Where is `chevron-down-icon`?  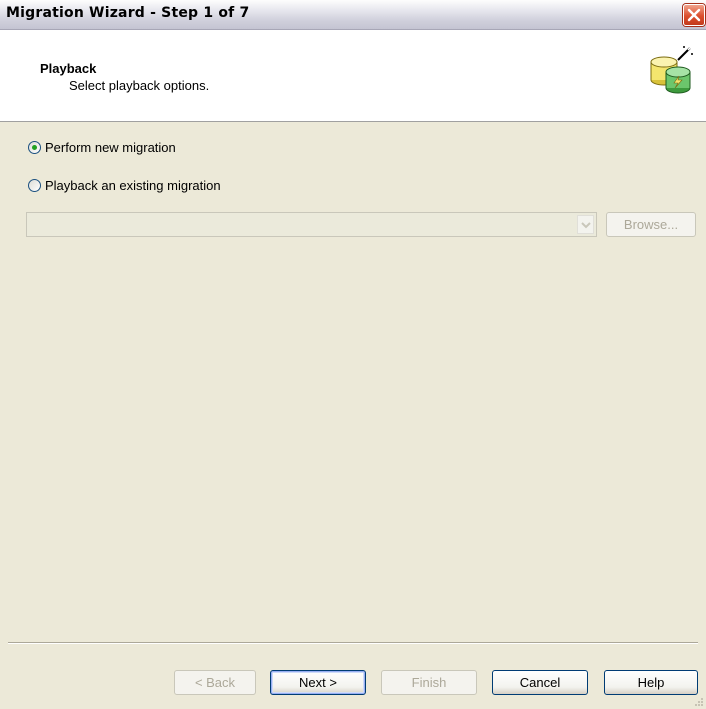 chevron-down-icon is located at coordinates (586, 225).